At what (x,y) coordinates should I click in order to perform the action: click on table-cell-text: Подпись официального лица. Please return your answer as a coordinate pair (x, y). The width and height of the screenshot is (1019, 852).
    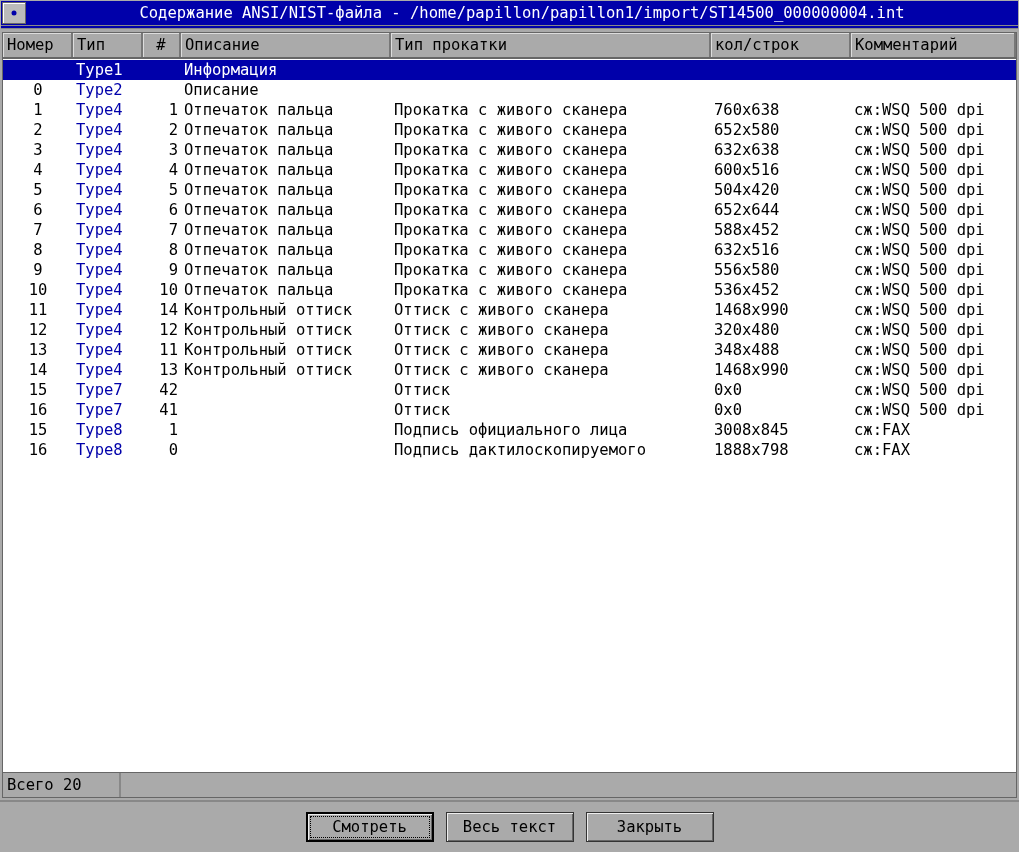
    Looking at the image, I should click on (511, 430).